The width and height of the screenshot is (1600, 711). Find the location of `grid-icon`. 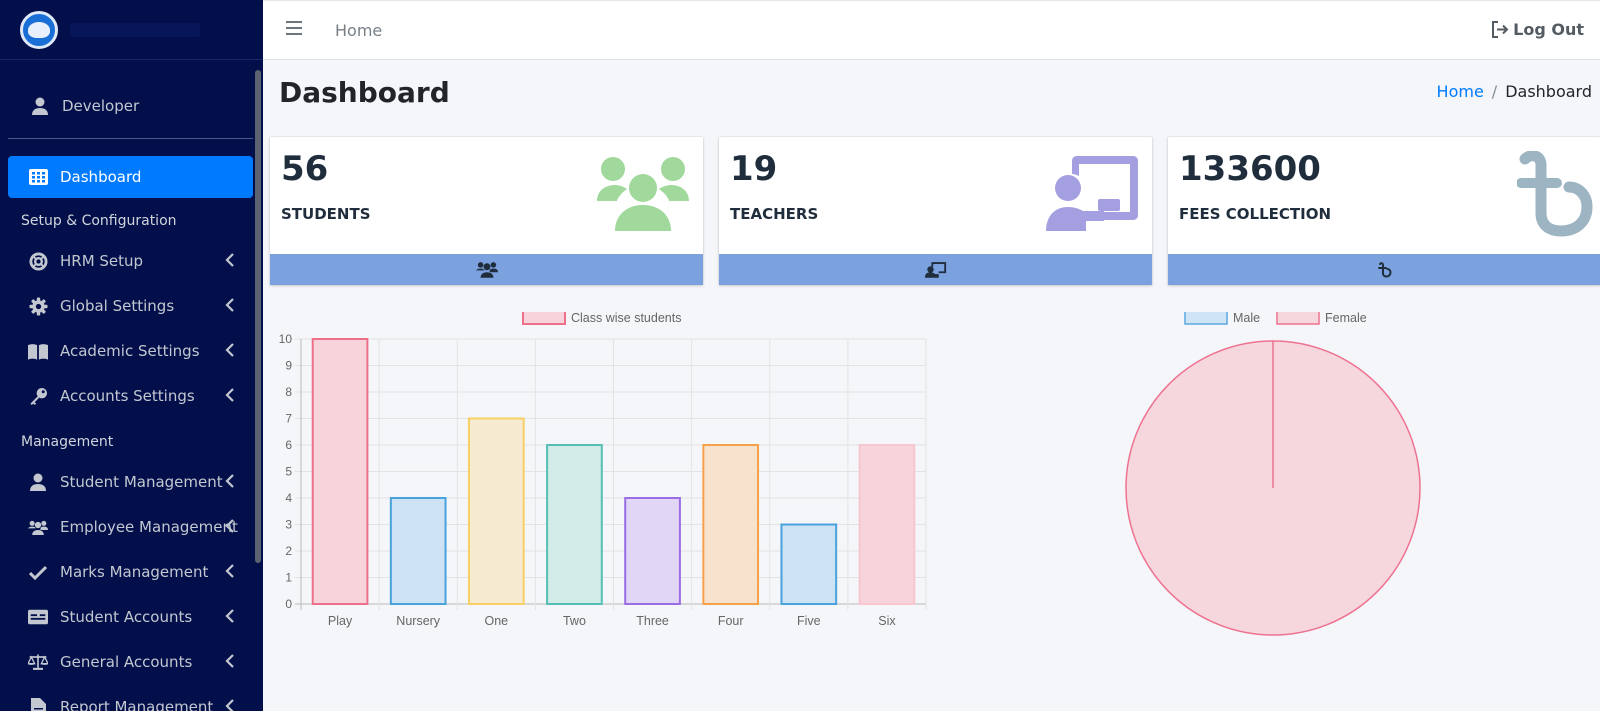

grid-icon is located at coordinates (38, 177).